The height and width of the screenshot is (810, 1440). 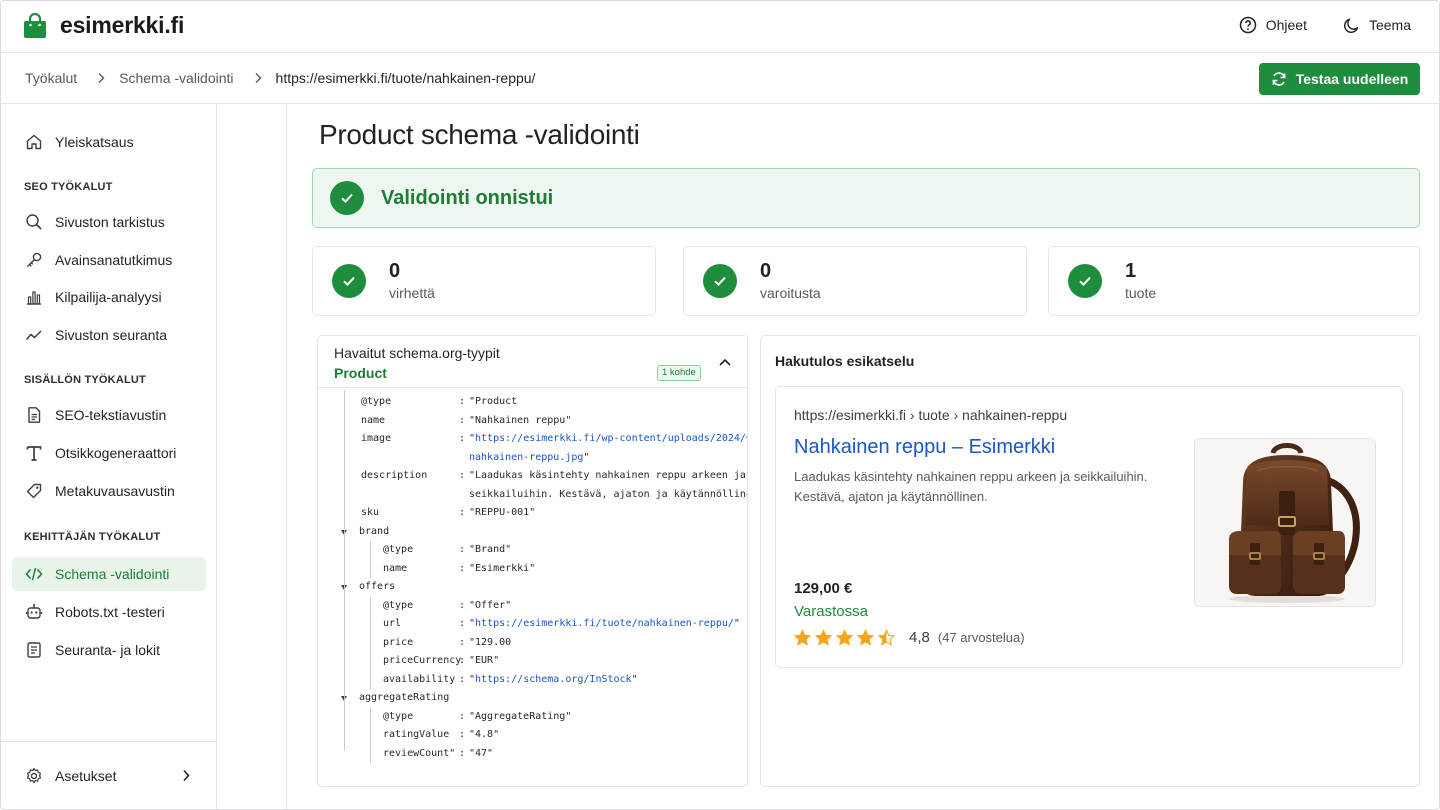 I want to click on code-row: reviewCount": "47", so click(x=532, y=754).